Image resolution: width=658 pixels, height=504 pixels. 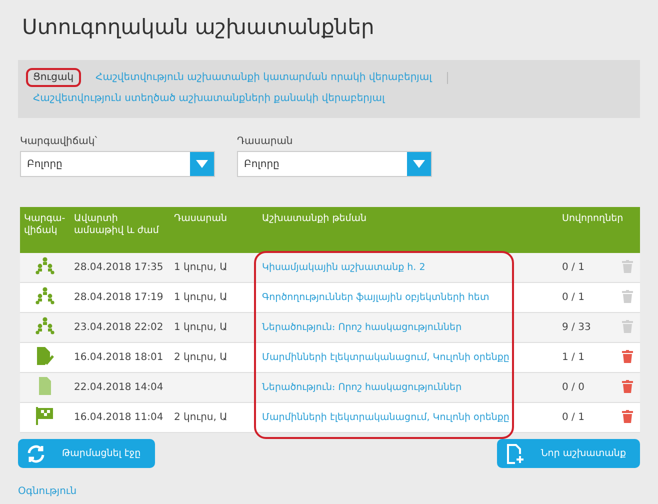 I want to click on table-cell: 23.04.2018 22:02, so click(x=120, y=327).